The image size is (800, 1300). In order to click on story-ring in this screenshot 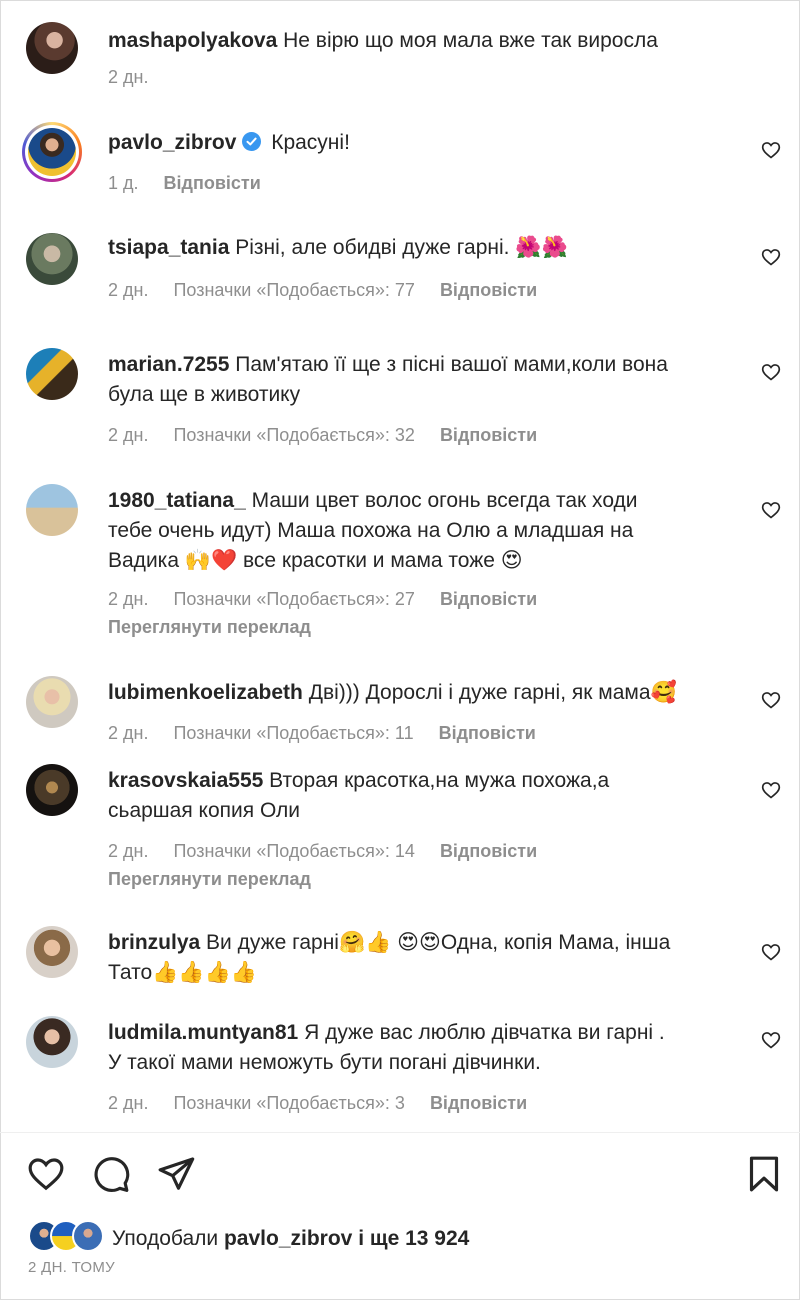, I will do `click(52, 152)`.